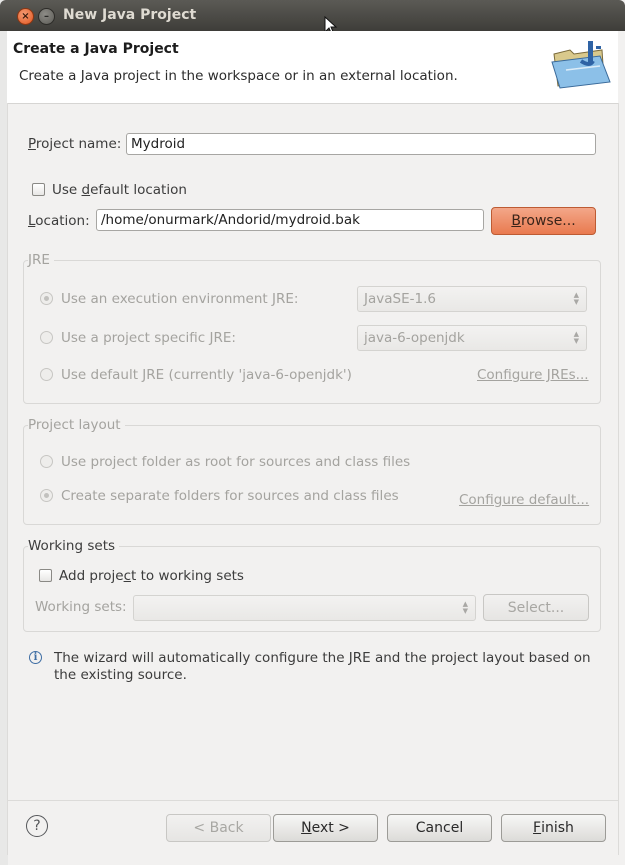  Describe the element at coordinates (96, 49) in the screenshot. I see `banner-title: Create a Java Project` at that location.